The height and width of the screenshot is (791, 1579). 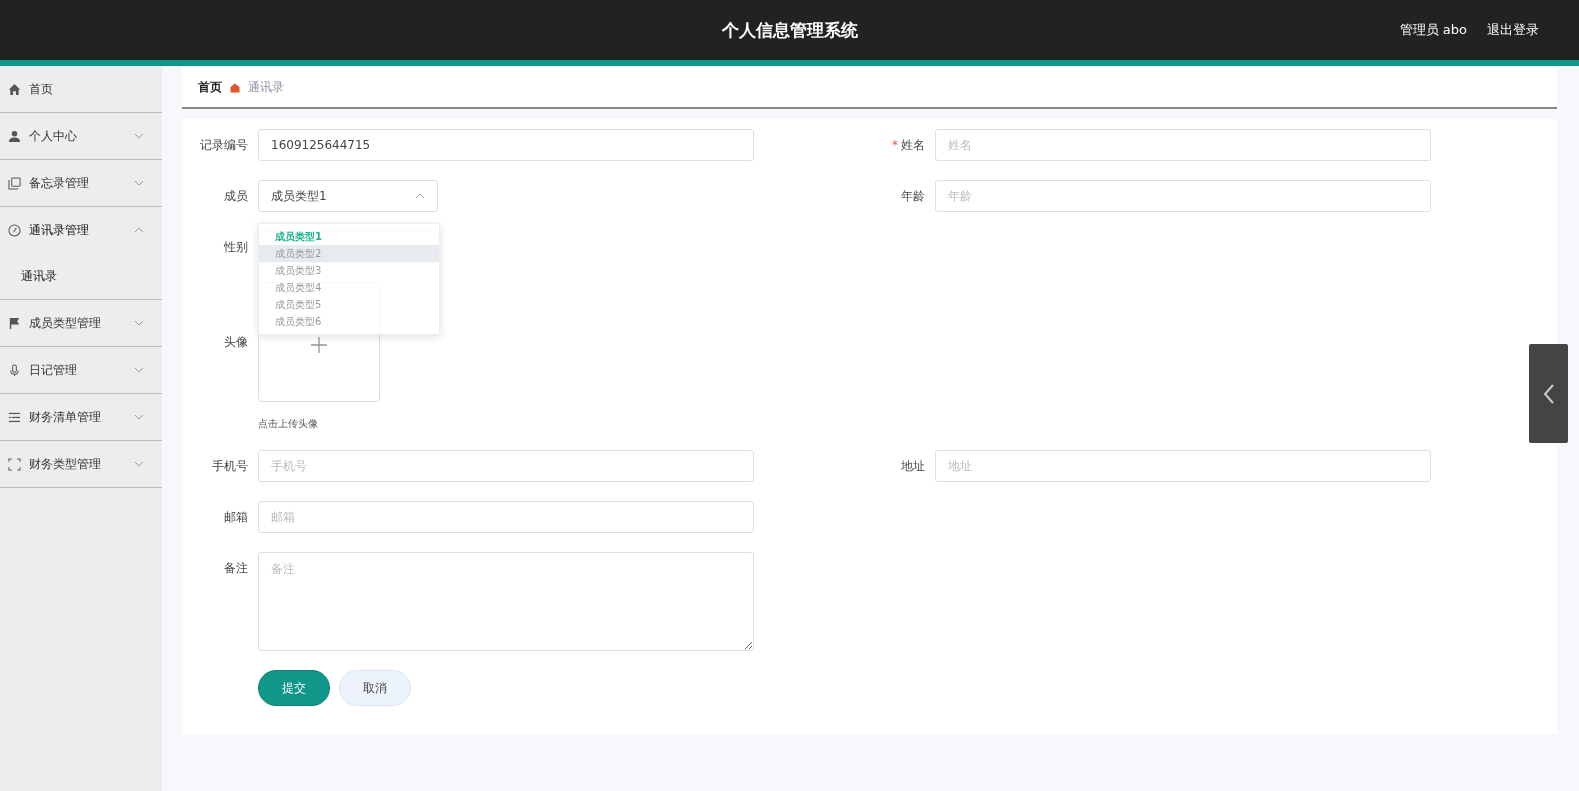 What do you see at coordinates (1433, 30) in the screenshot?
I see `user-name: 管理员 abo` at bounding box center [1433, 30].